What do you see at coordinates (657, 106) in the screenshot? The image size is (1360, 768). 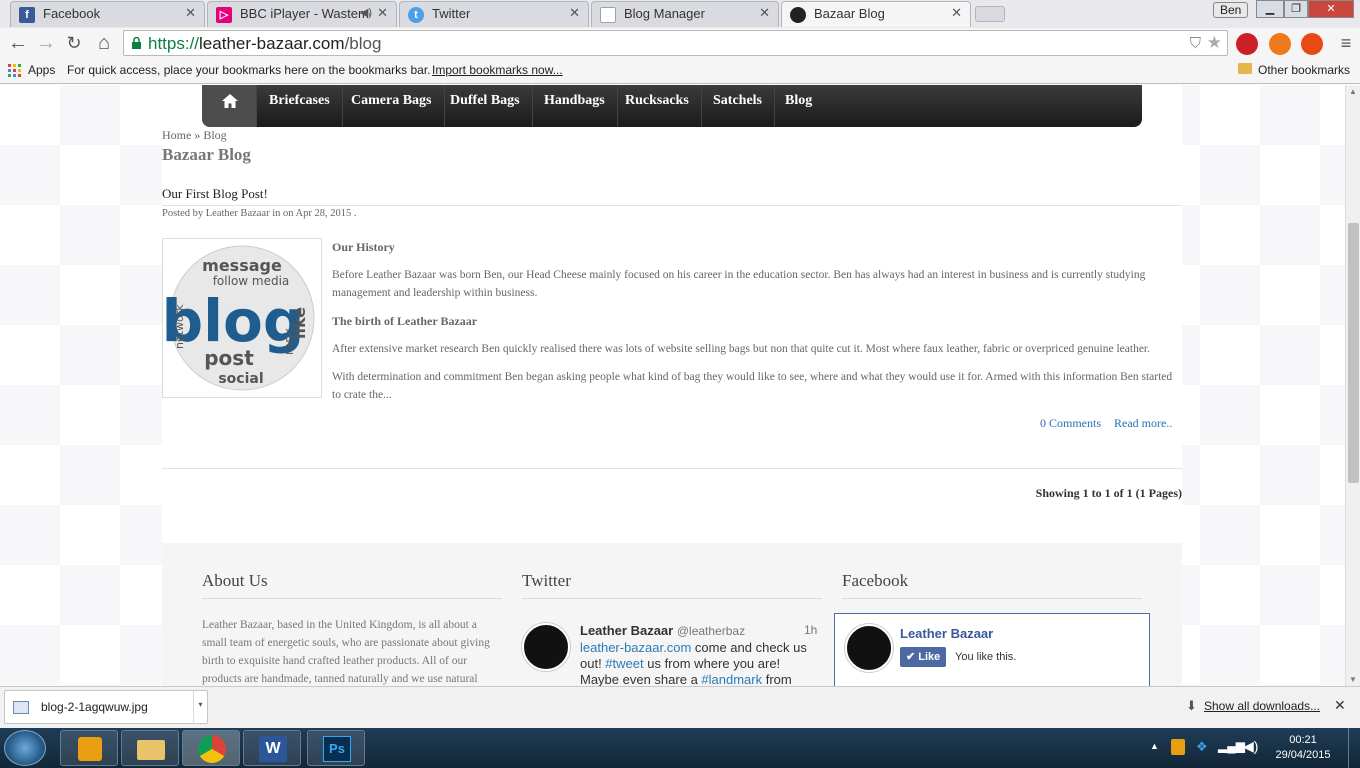 I see `nav-rucksacks: Rucksacks` at bounding box center [657, 106].